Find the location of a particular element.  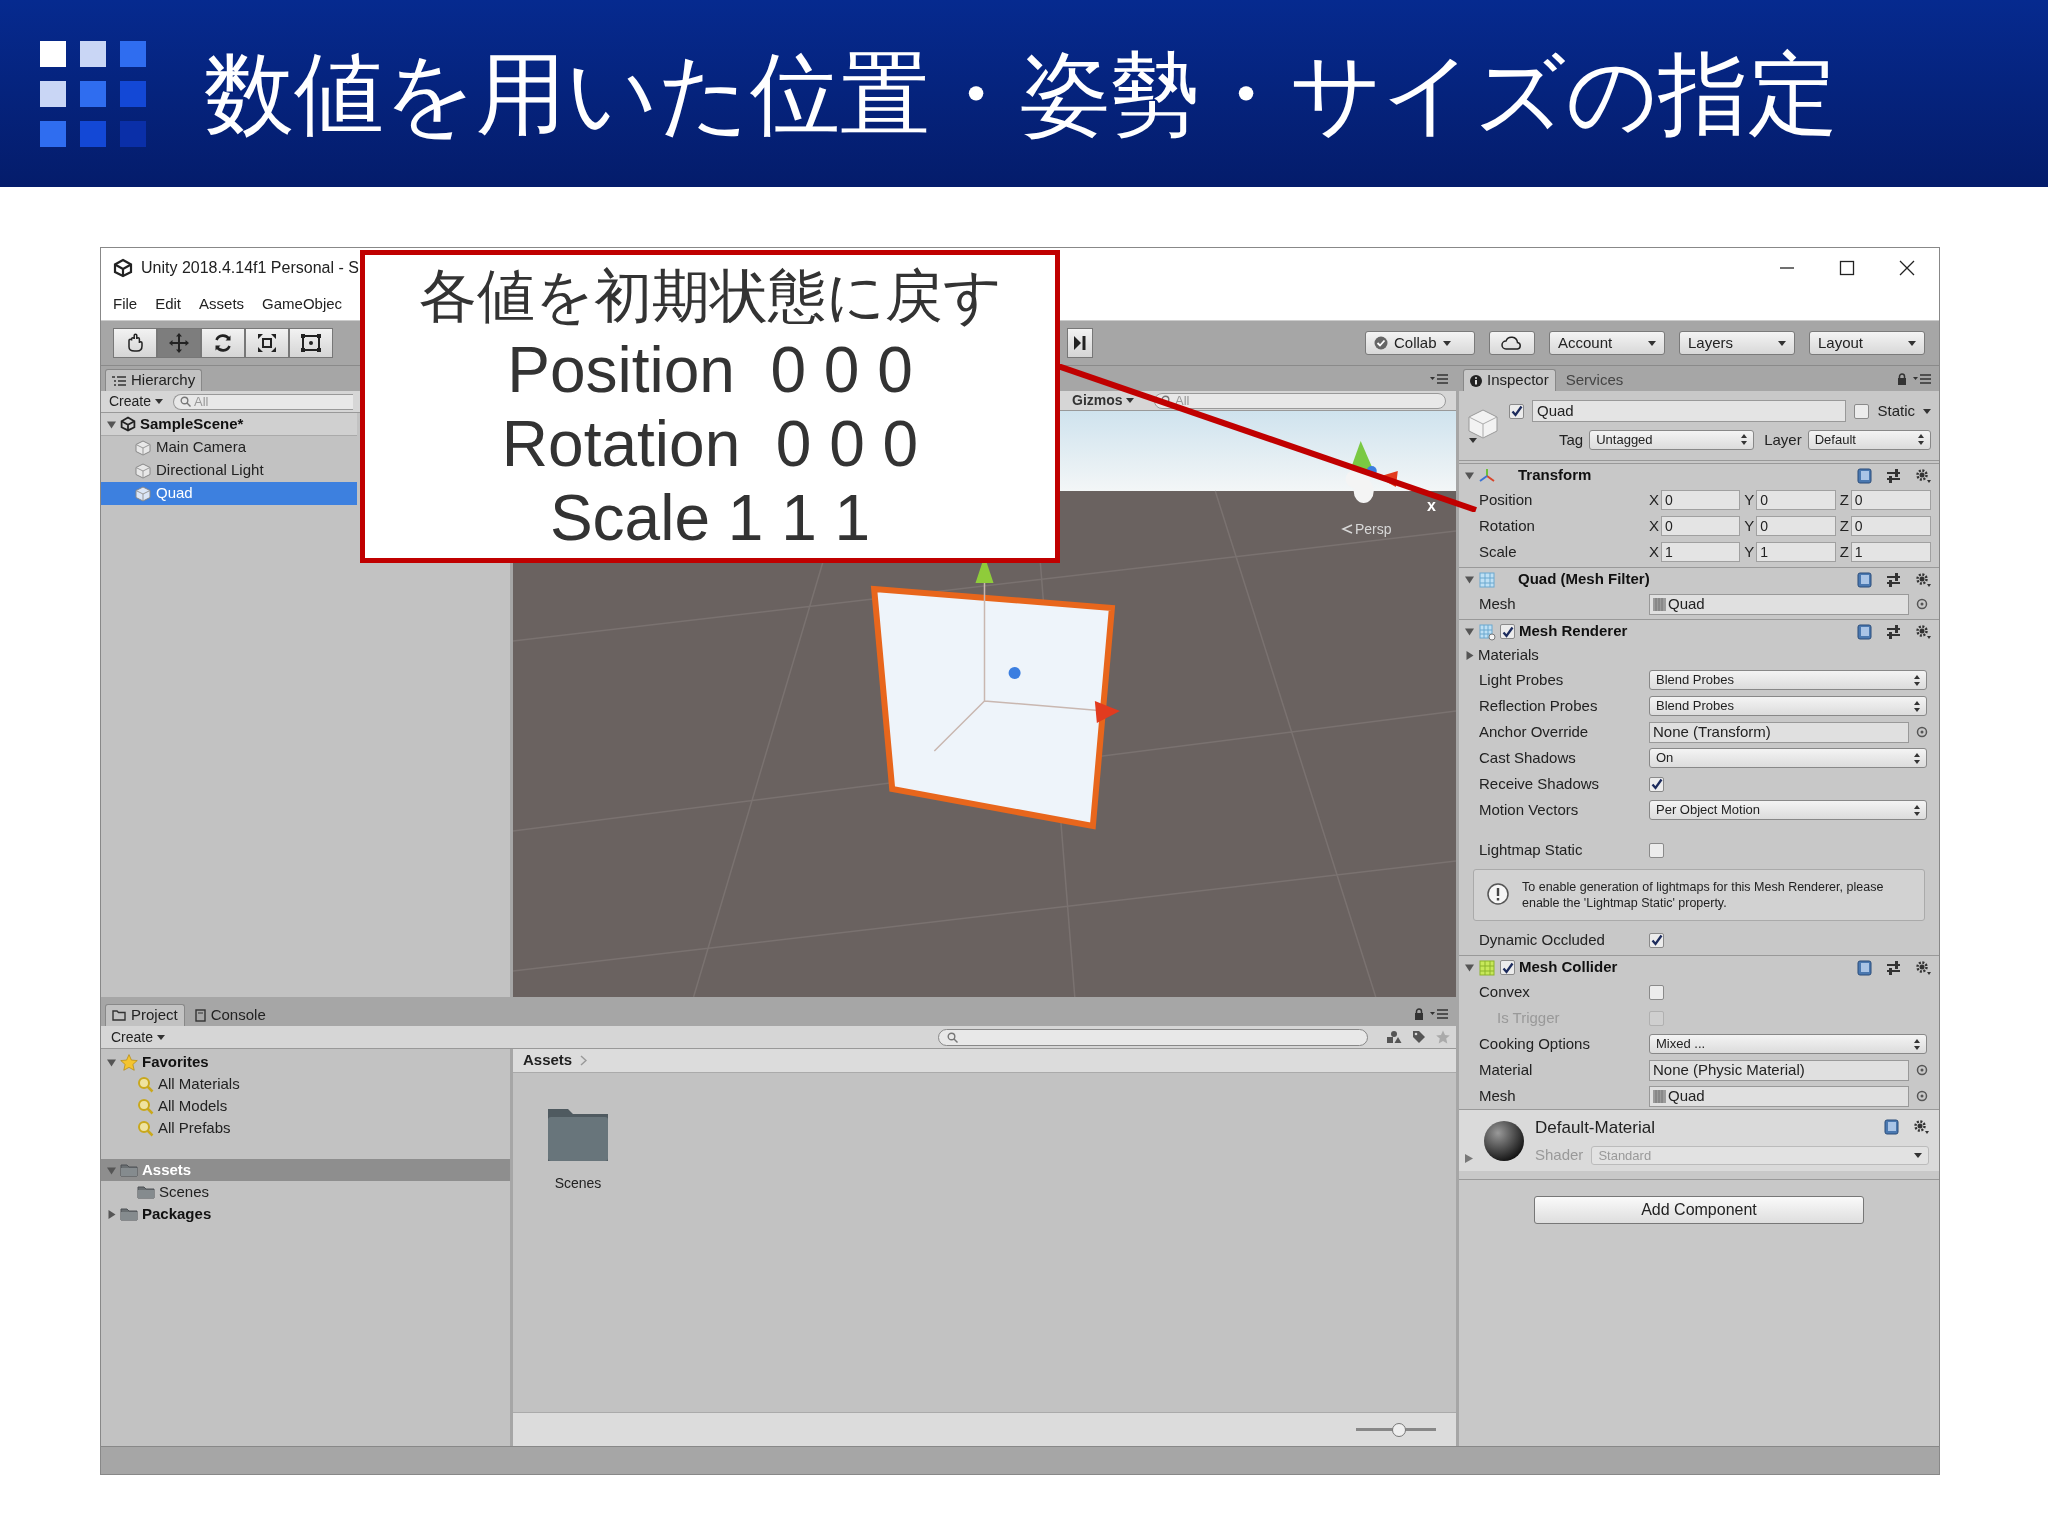

dropdown: On is located at coordinates (1788, 758).